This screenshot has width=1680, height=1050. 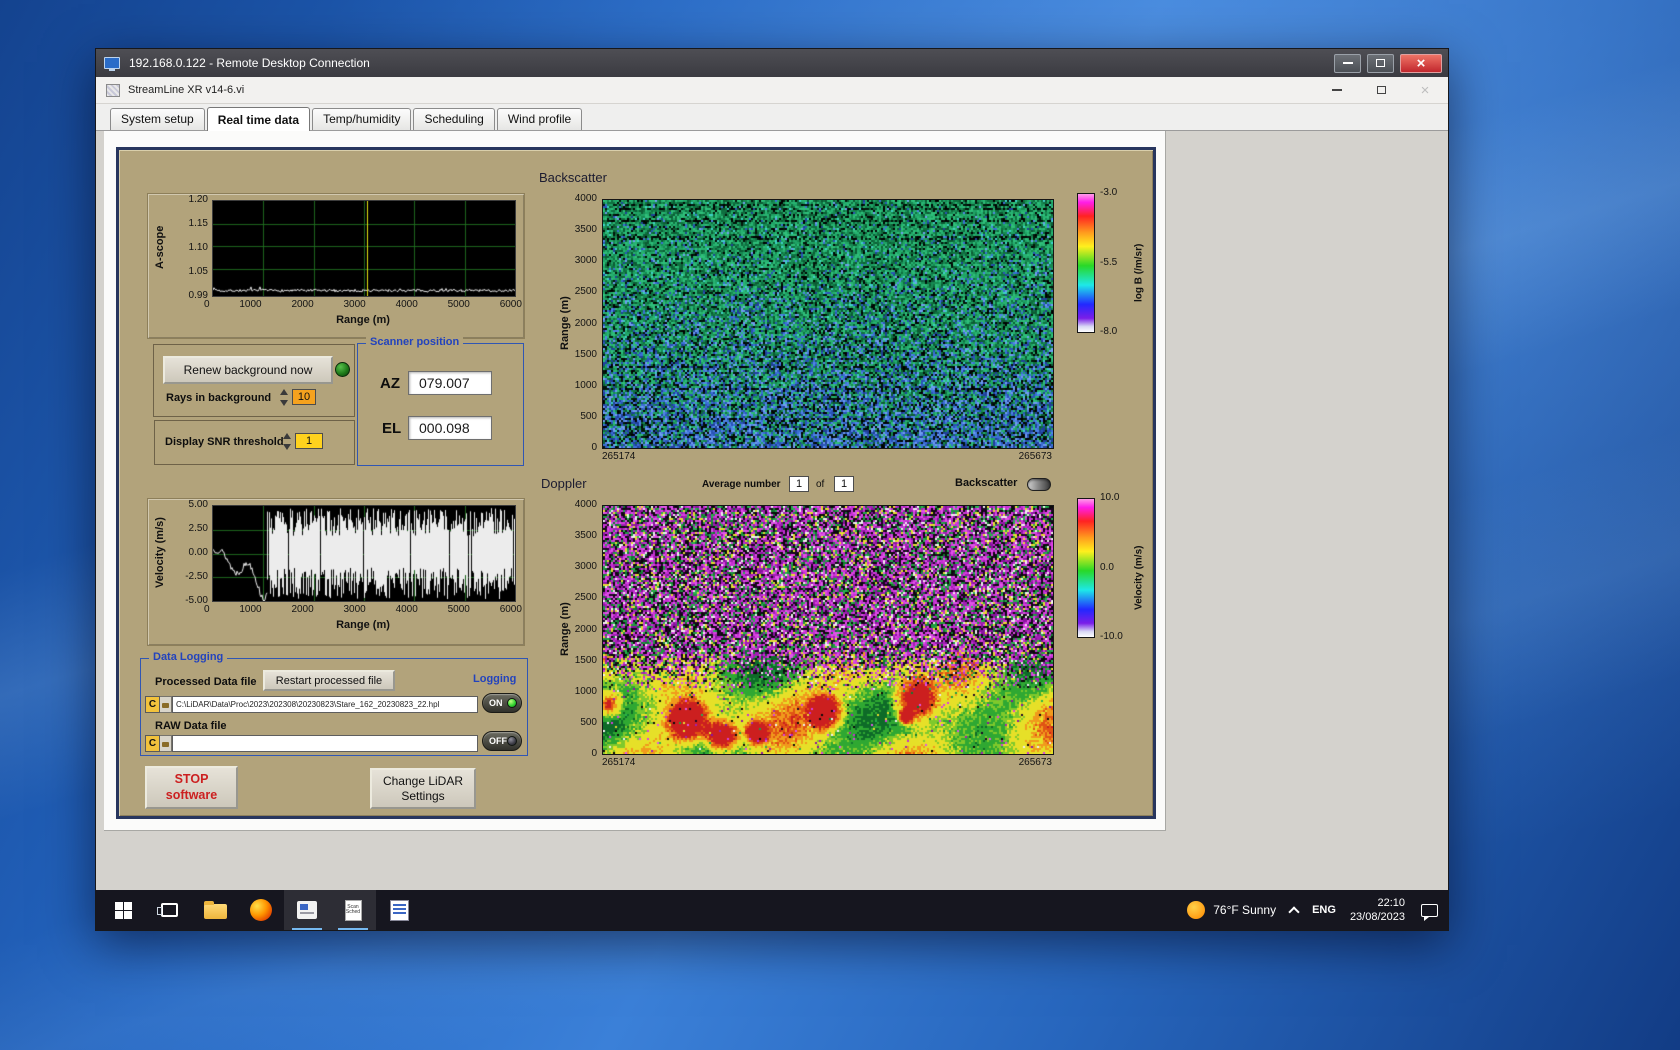 I want to click on doppler-xtick-labels: 265174 265673, so click(x=827, y=762).